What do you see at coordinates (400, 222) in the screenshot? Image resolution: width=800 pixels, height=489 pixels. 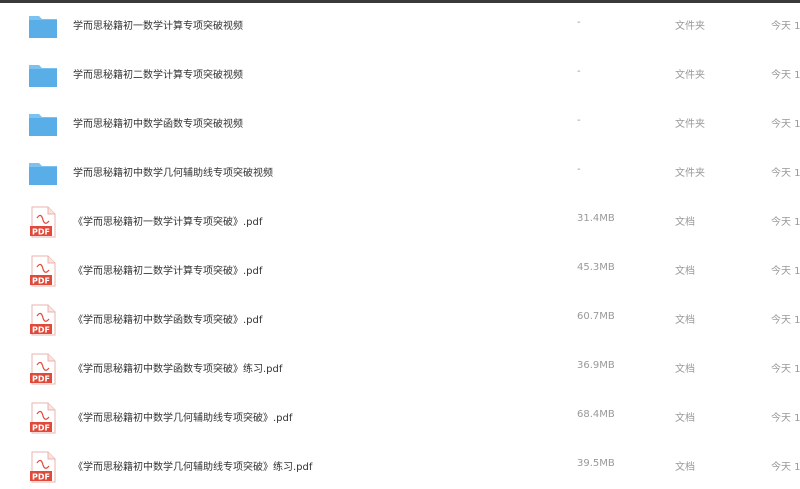 I see `file-row: PDF 《学而思秘籍初一数学计算专项突破》.pdf 31.4MB 文档 今天 1` at bounding box center [400, 222].